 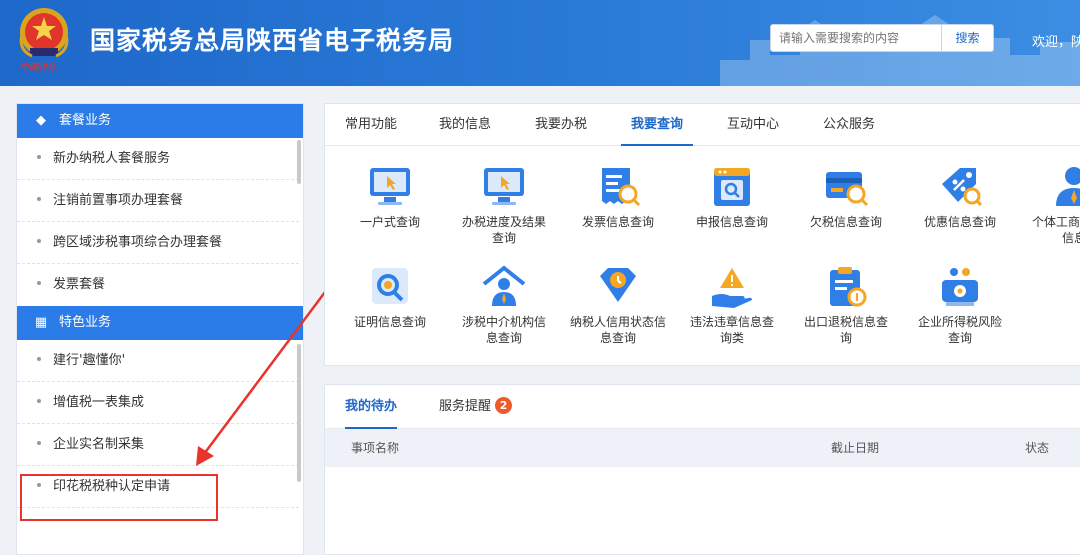 I want to click on func-label: 一户式查询, so click(x=389, y=222).